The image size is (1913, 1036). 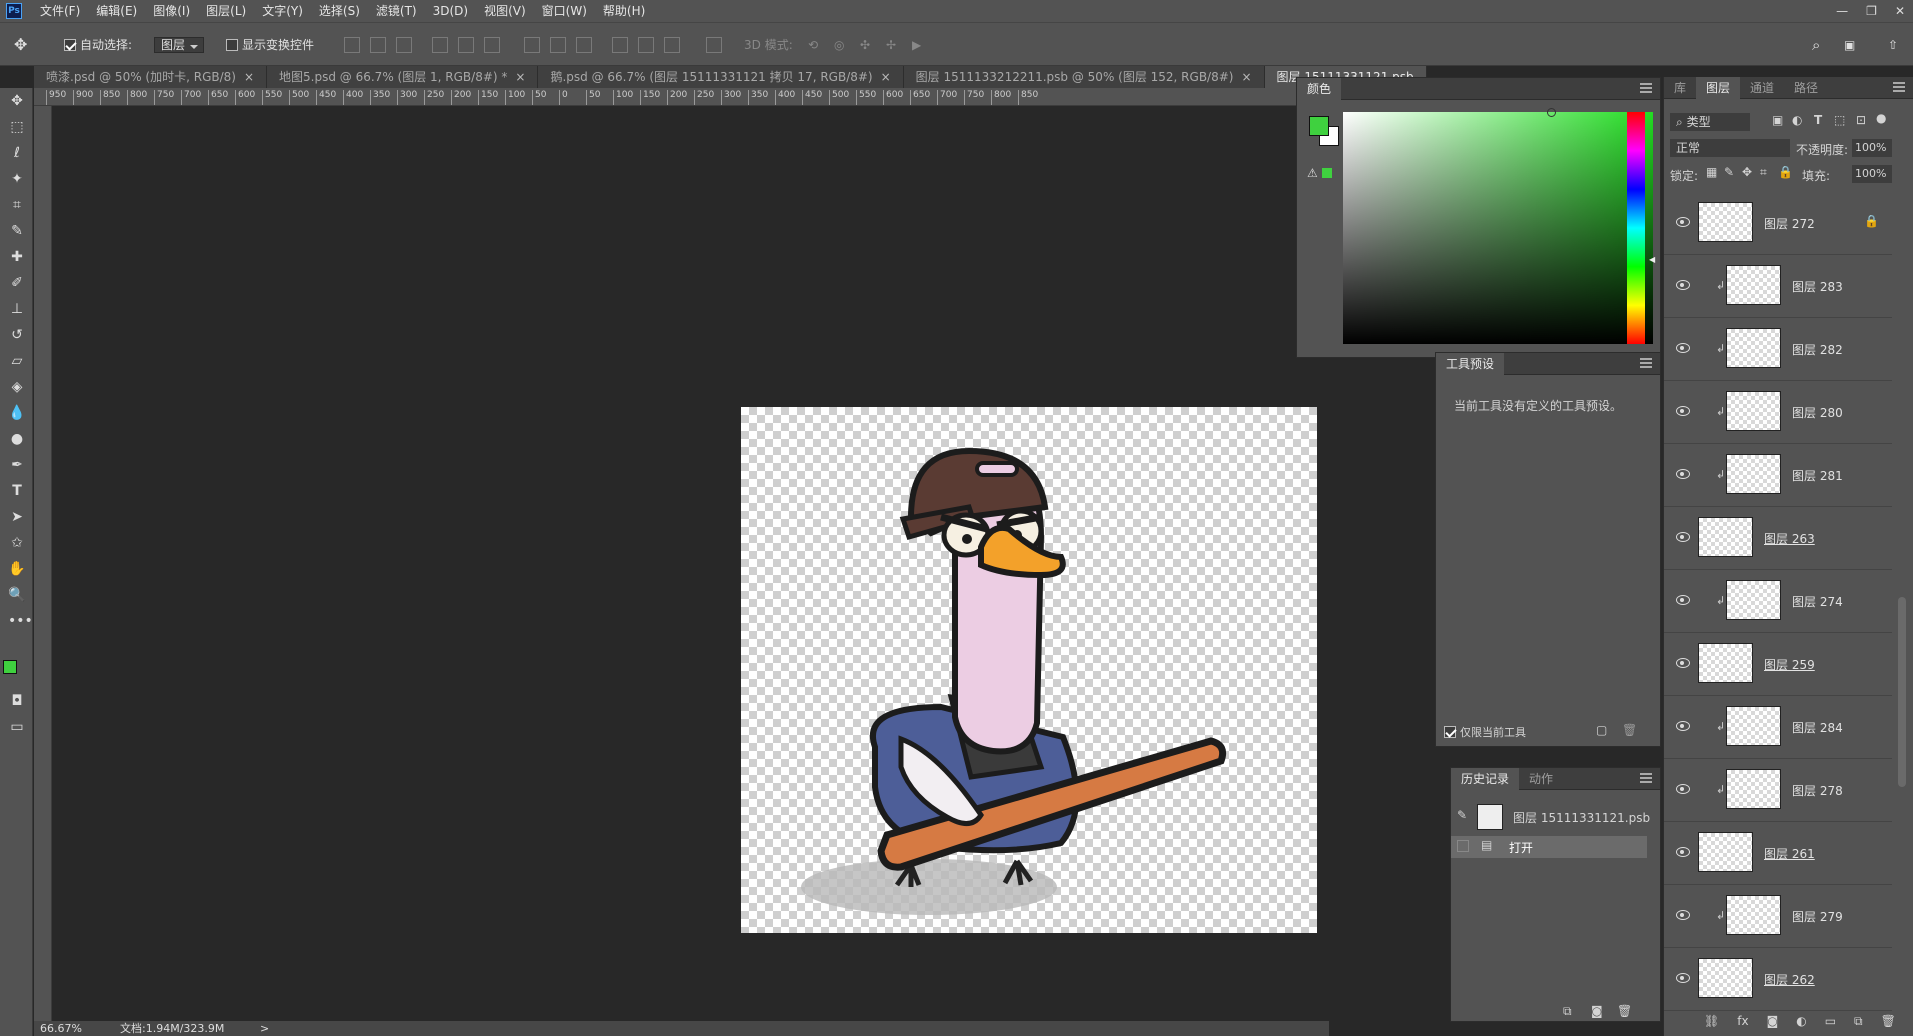 I want to click on new-snapshot-icon: ◙, so click(x=1597, y=1011).